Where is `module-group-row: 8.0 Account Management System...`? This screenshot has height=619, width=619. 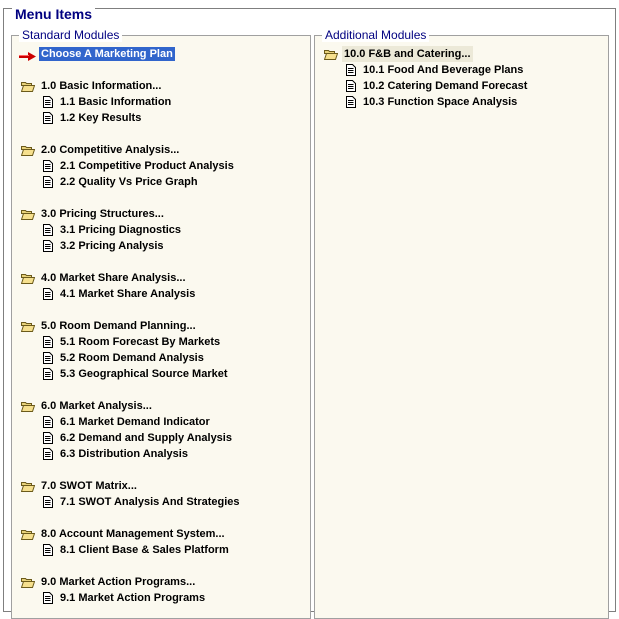 module-group-row: 8.0 Account Management System... is located at coordinates (164, 534).